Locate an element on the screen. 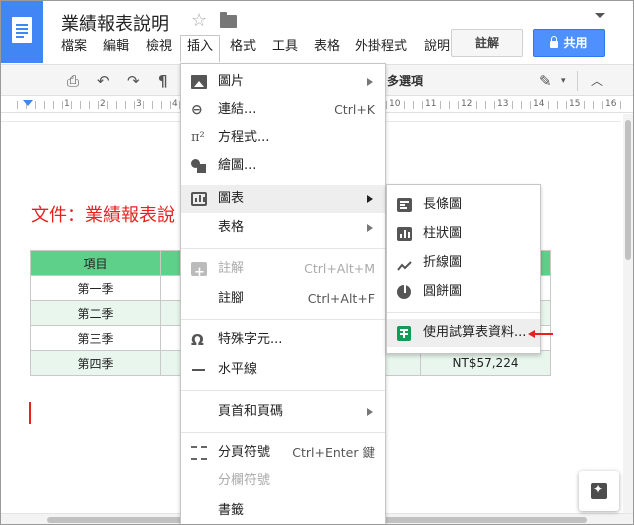 The width and height of the screenshot is (634, 525). chart-item-label: 柱狀圖 is located at coordinates (443, 233).